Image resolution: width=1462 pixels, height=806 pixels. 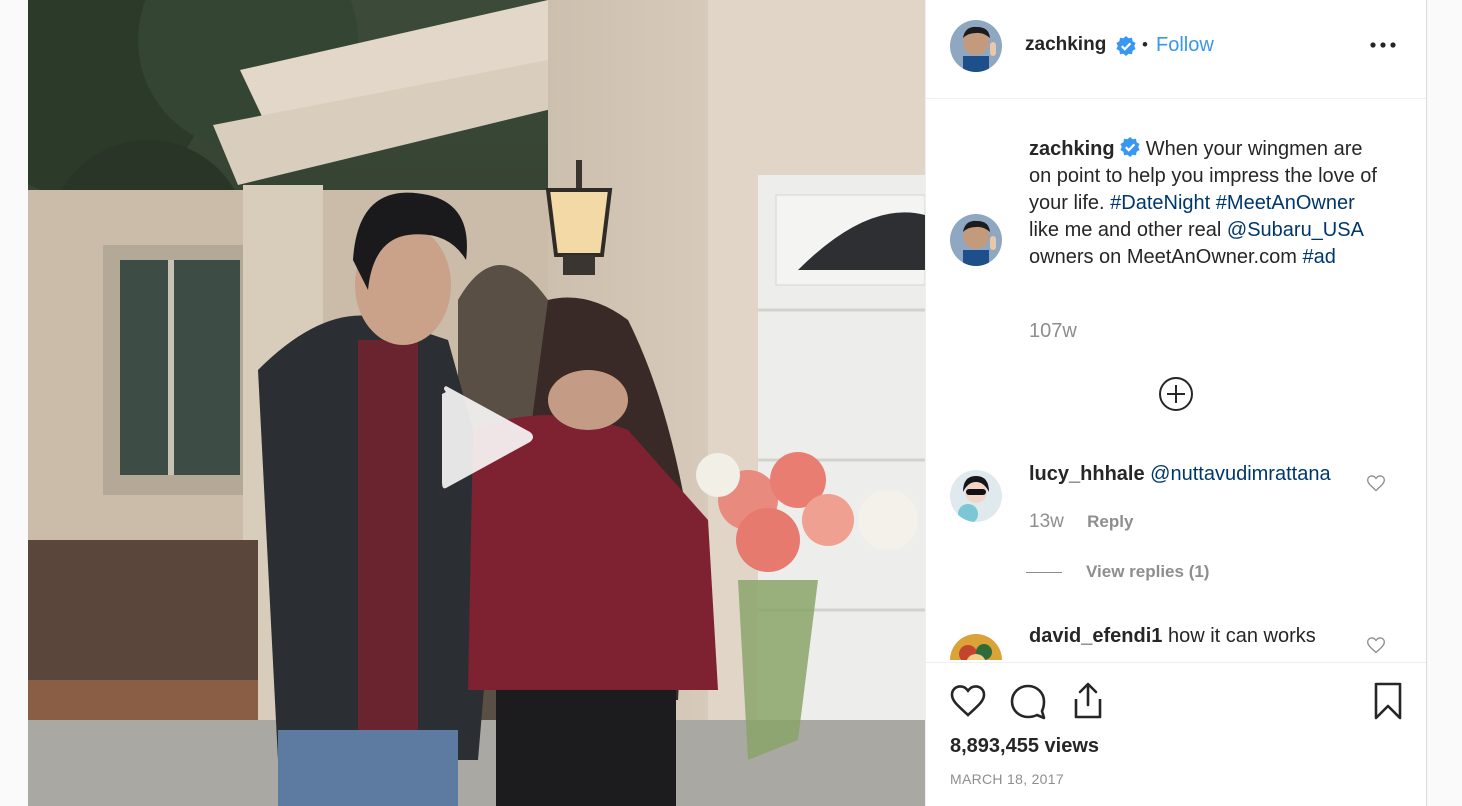 What do you see at coordinates (976, 46) in the screenshot?
I see `author-avatar` at bounding box center [976, 46].